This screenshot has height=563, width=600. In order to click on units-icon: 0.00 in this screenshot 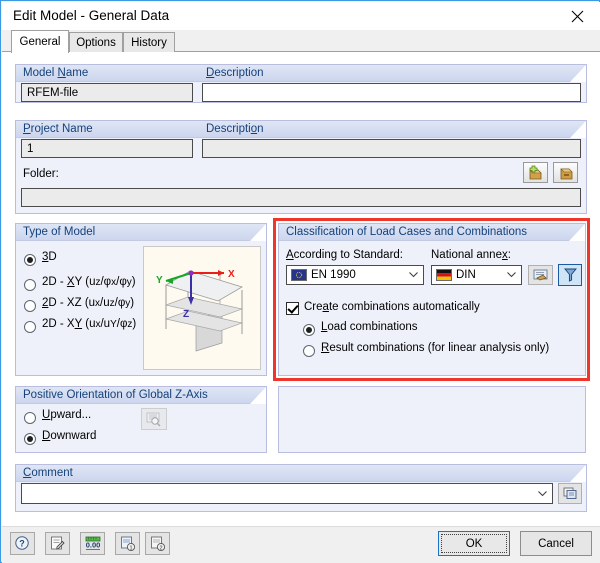, I will do `click(92, 543)`.